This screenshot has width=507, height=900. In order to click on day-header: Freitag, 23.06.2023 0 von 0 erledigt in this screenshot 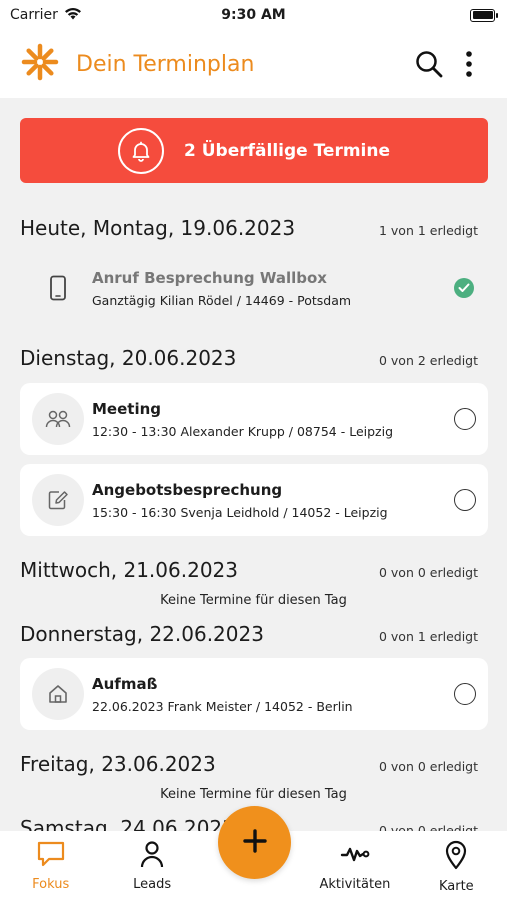, I will do `click(249, 764)`.